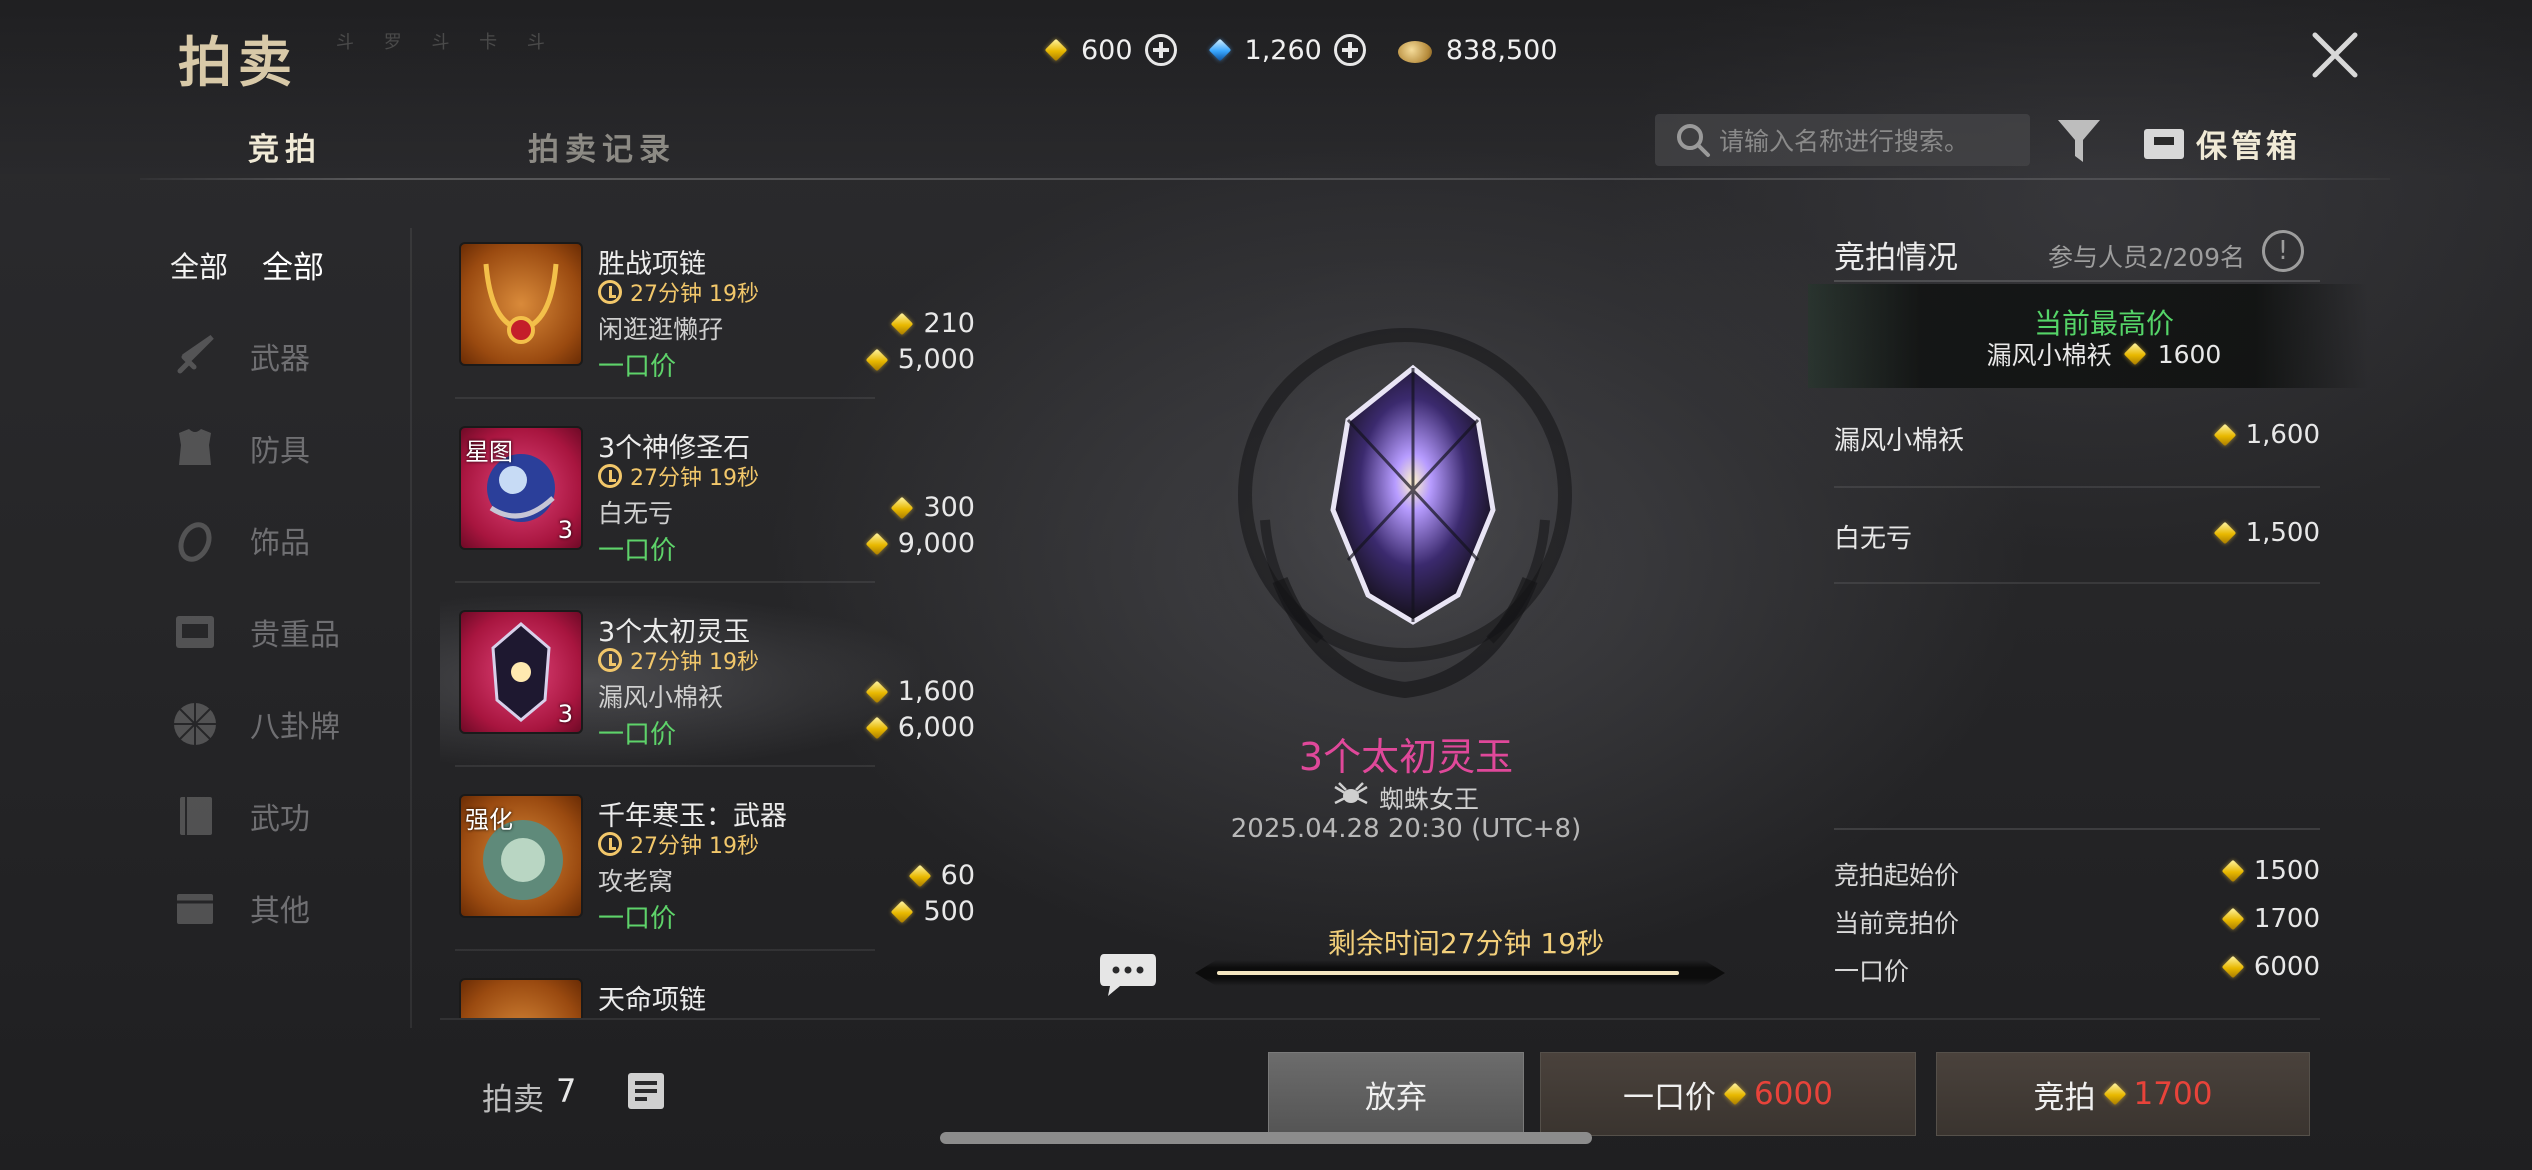 The height and width of the screenshot is (1170, 2532). I want to click on bid-value: 1700, so click(2173, 1094).